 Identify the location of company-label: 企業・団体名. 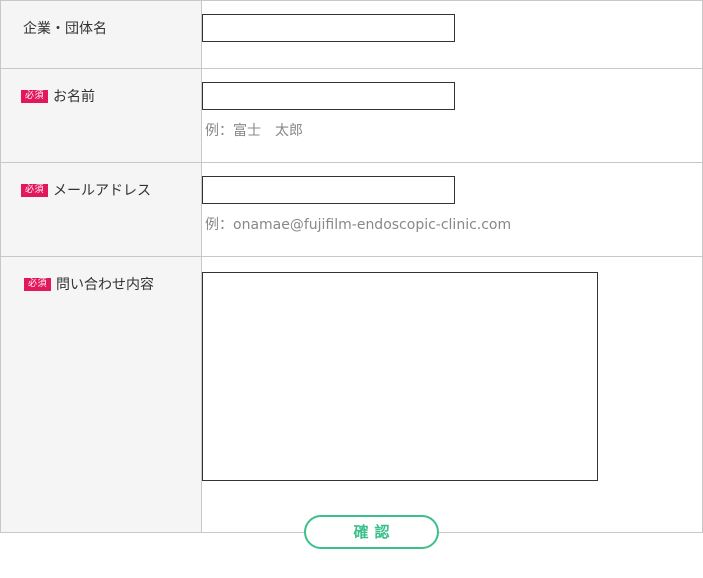
(65, 29).